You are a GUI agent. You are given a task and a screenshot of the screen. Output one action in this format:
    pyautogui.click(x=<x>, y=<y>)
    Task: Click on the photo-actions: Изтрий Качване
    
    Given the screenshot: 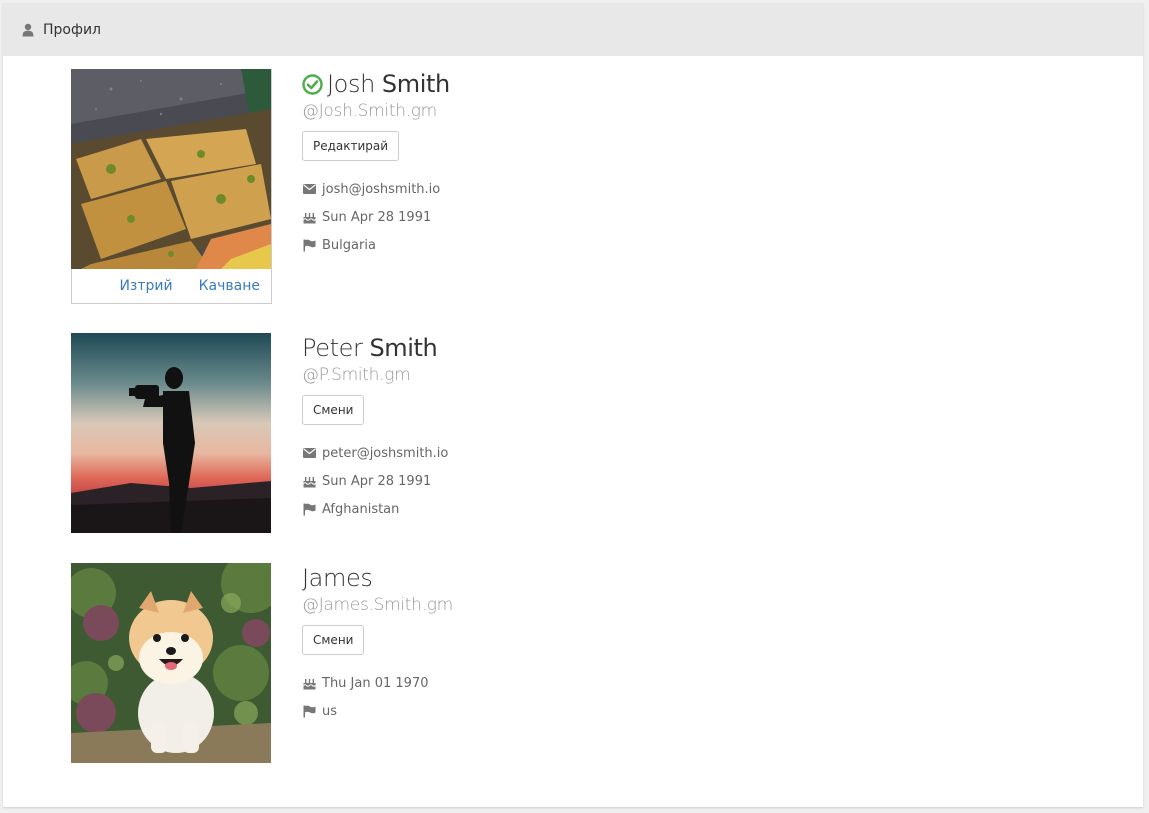 What is the action you would take?
    pyautogui.click(x=171, y=286)
    